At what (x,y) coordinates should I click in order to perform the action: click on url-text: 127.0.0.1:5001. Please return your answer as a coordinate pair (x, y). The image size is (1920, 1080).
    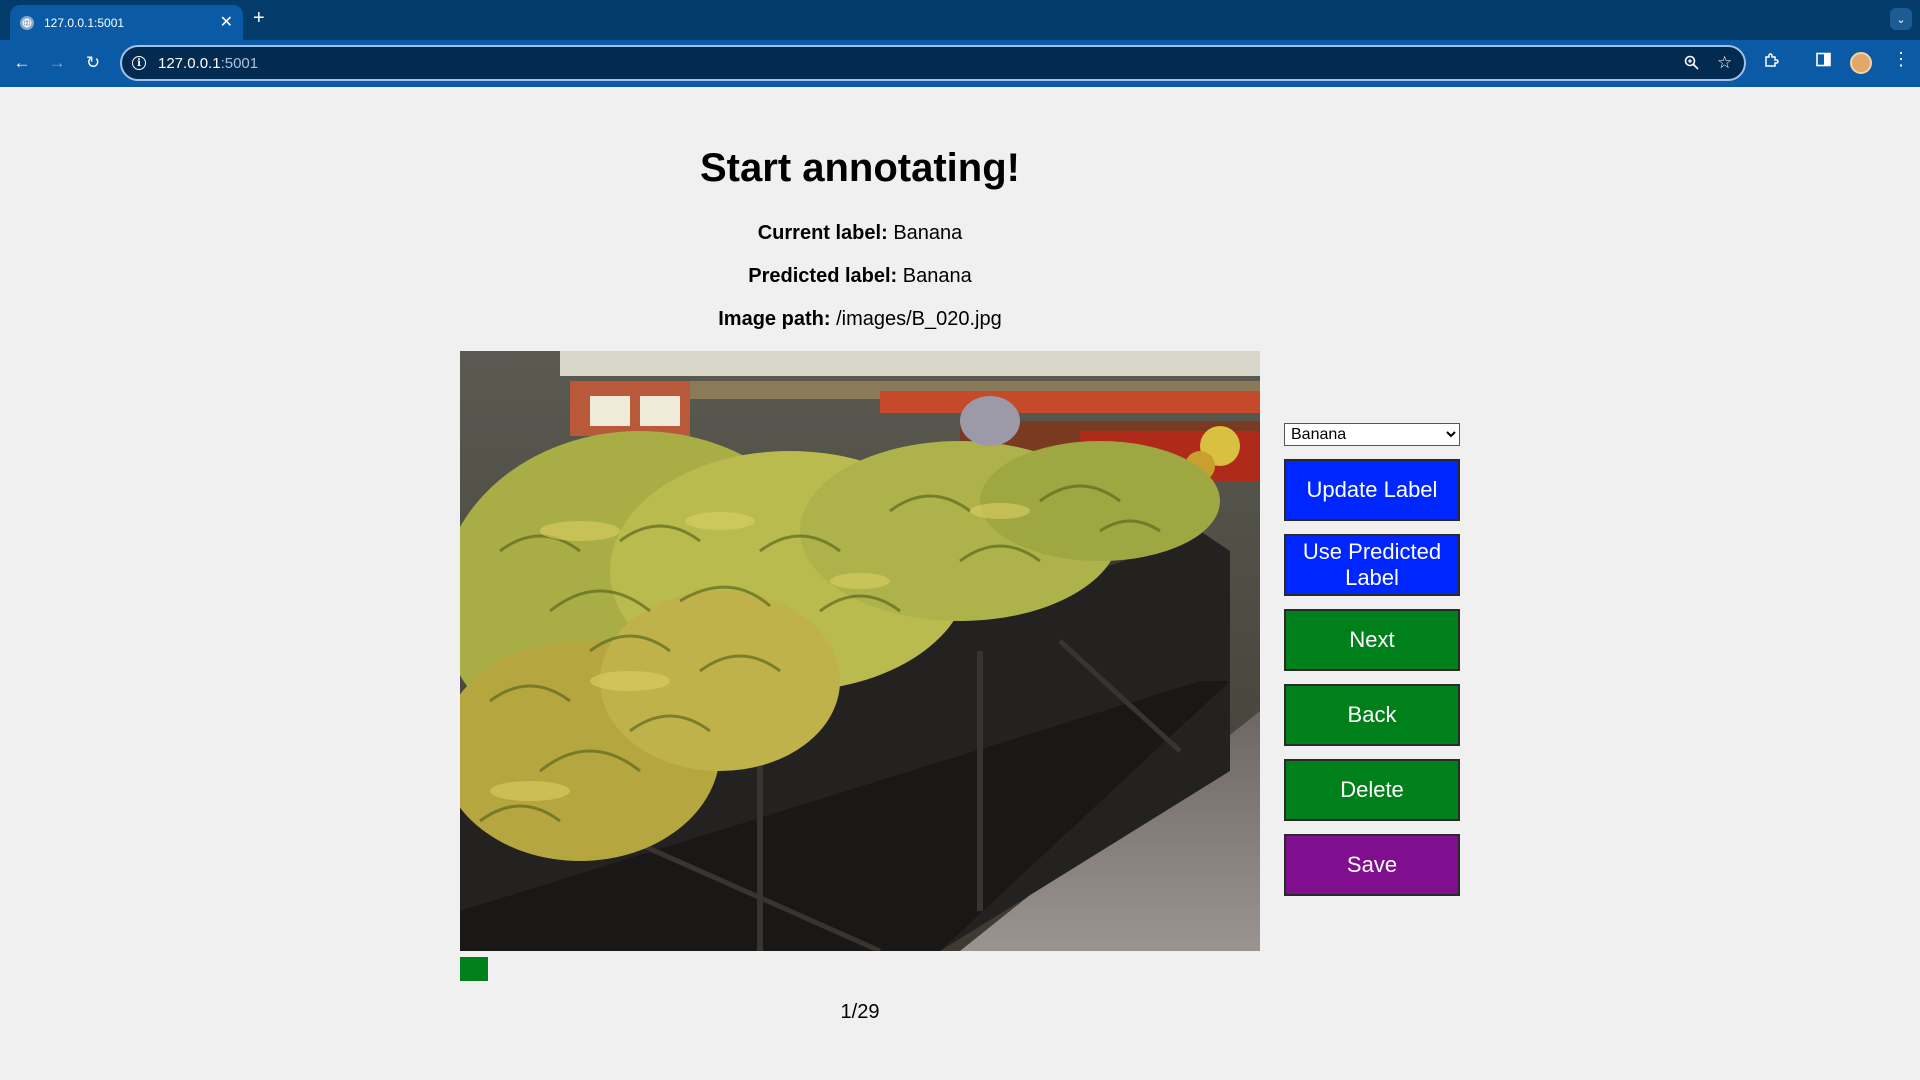
    Looking at the image, I should click on (208, 63).